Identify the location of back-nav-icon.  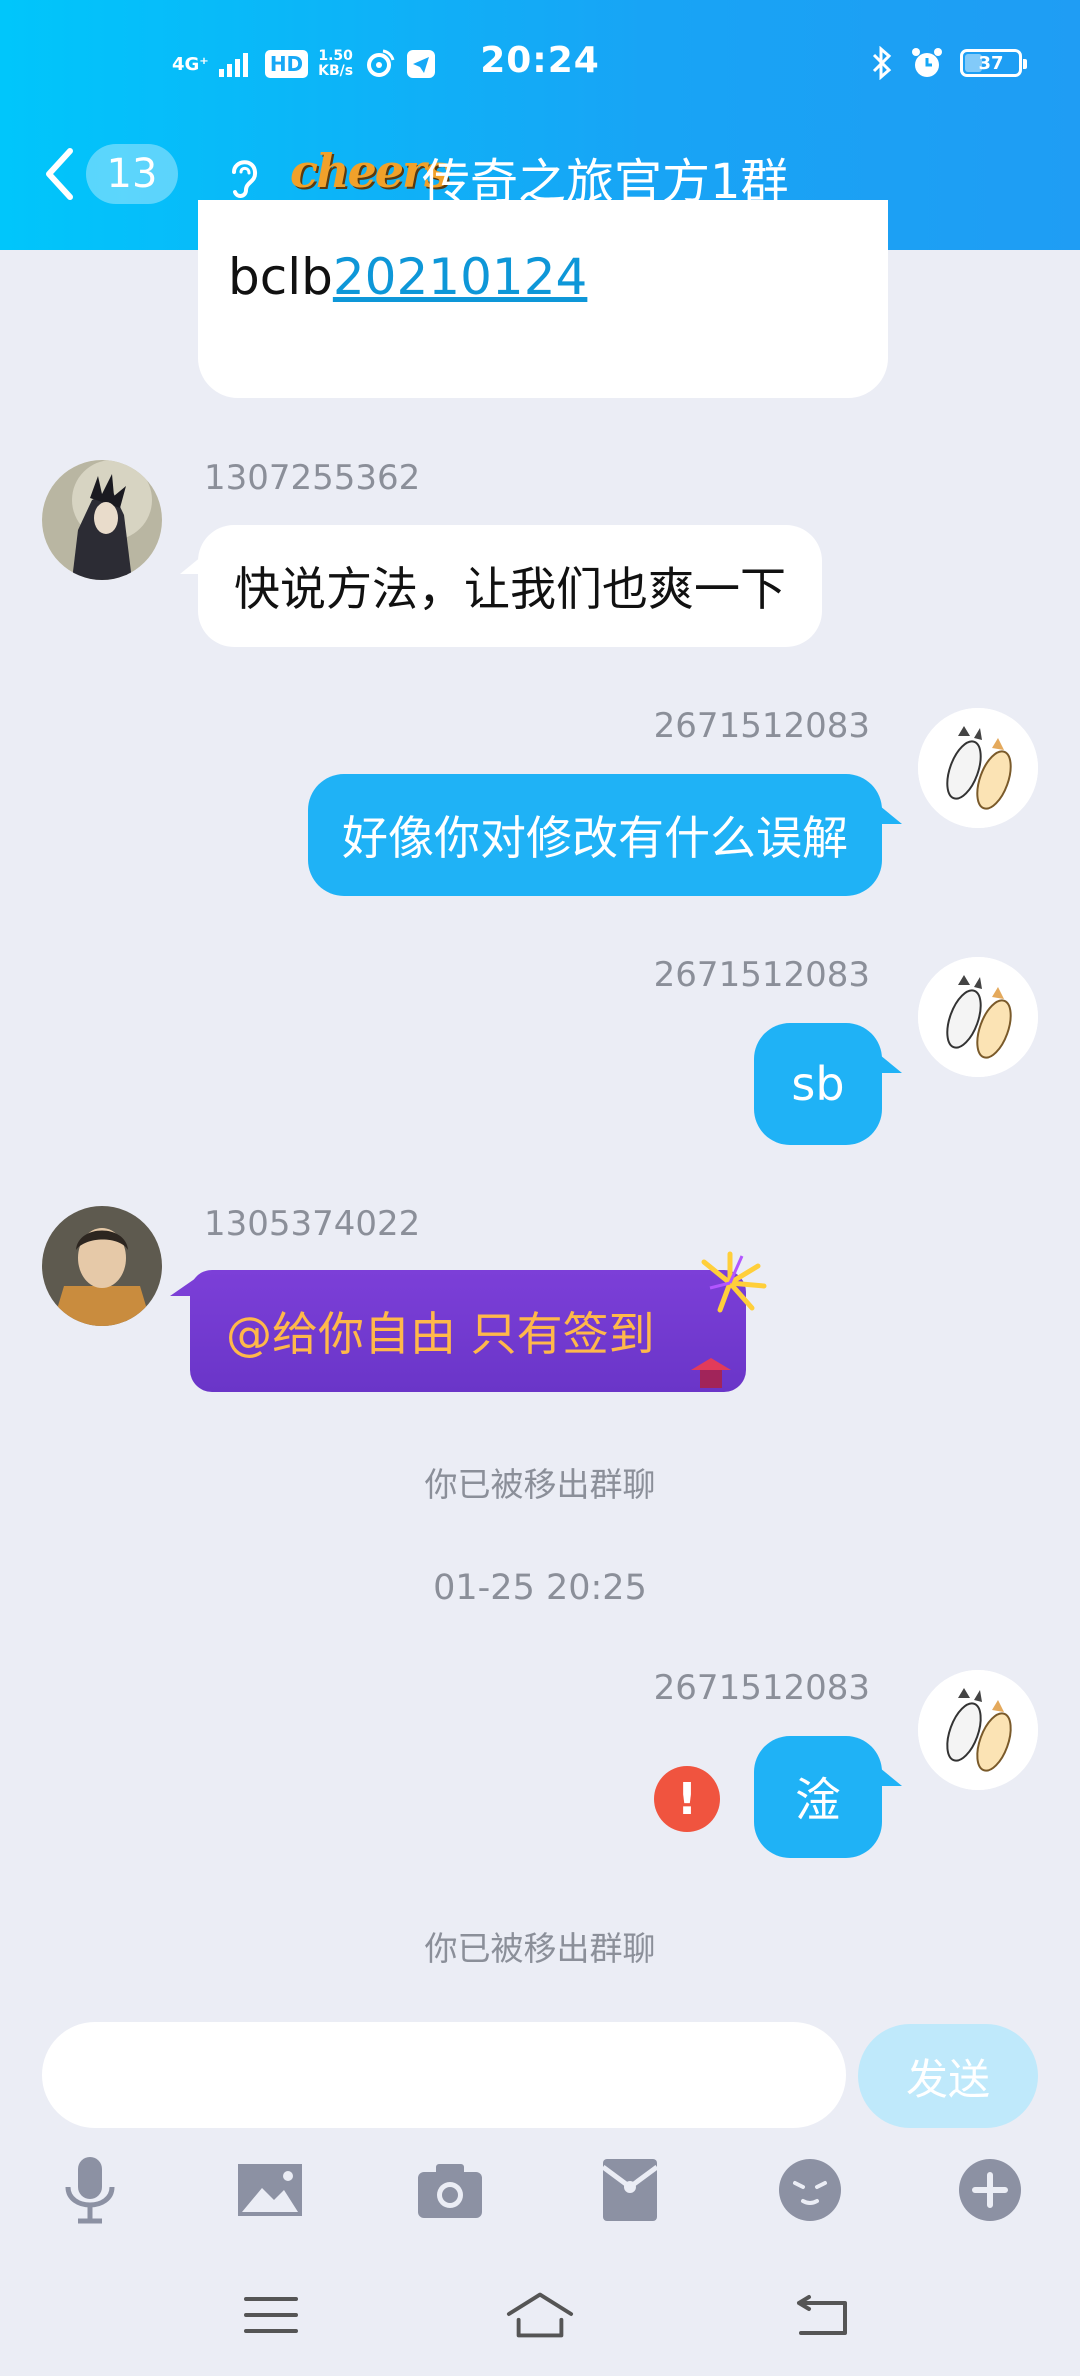
(823, 2315).